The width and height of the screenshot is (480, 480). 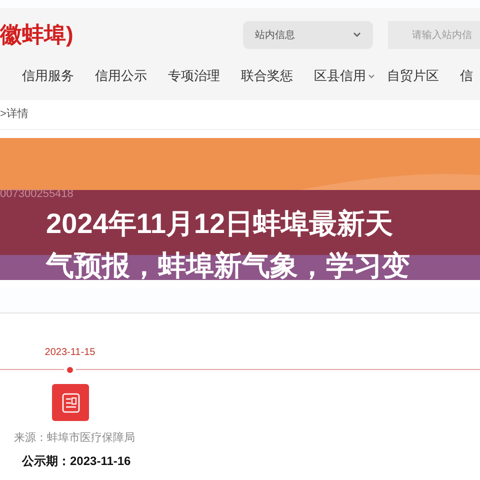 I want to click on search-field: 请输入站内信, so click(x=434, y=35).